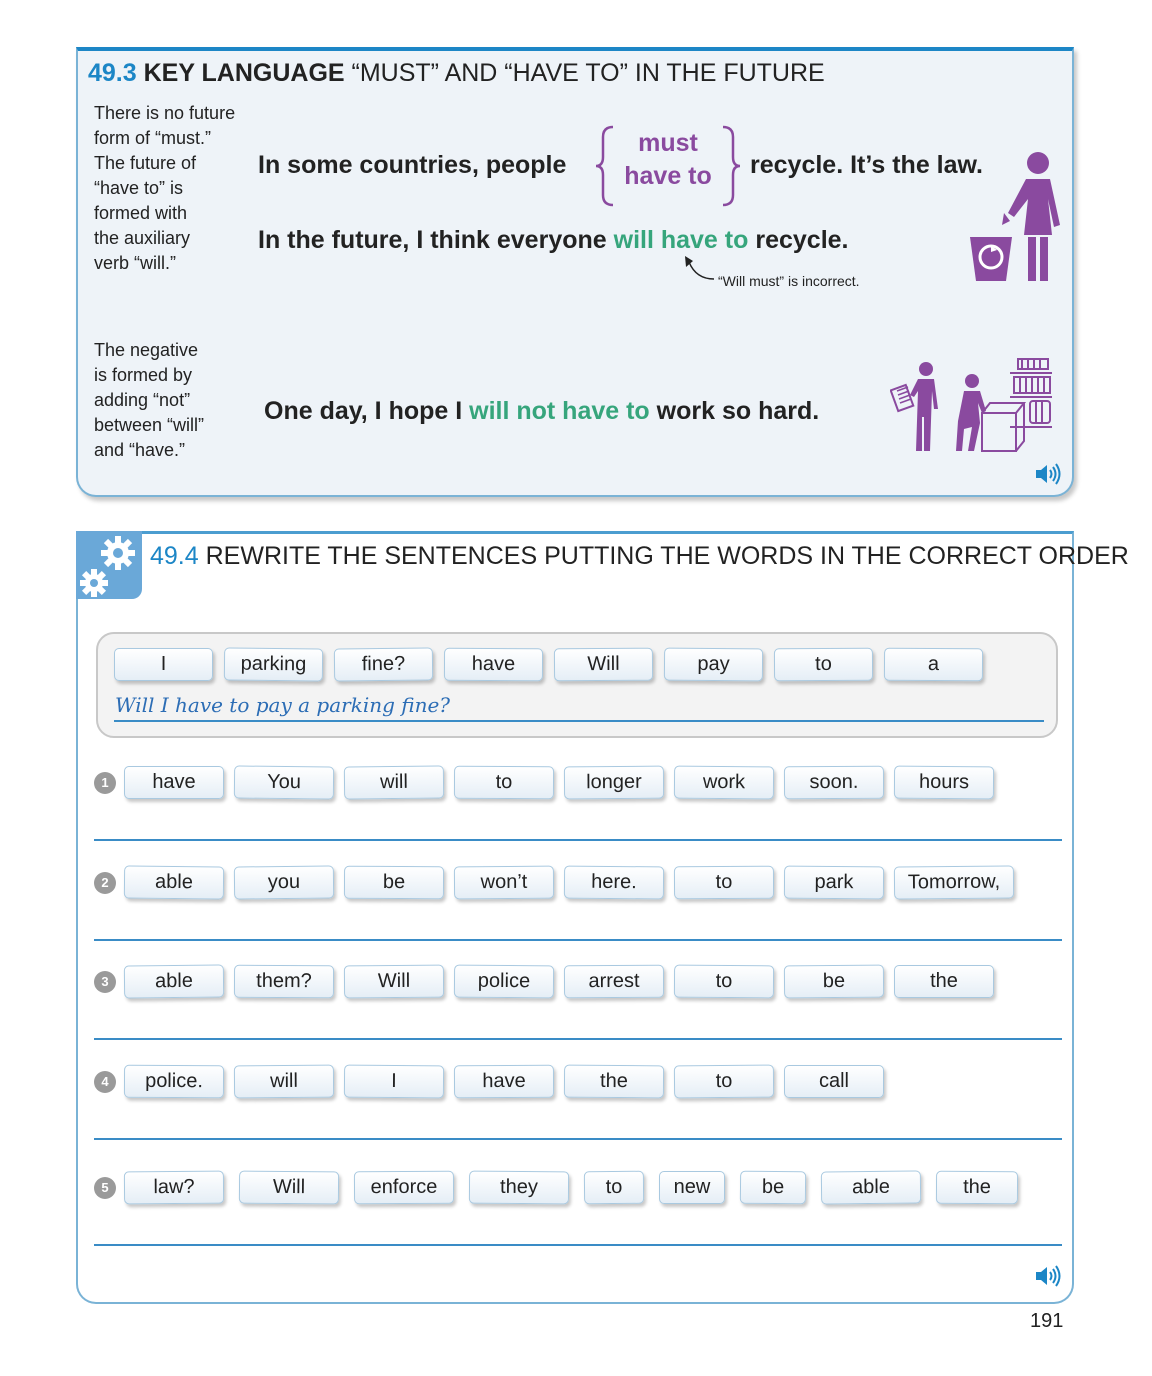  I want to click on exercise-badge, so click(109, 565).